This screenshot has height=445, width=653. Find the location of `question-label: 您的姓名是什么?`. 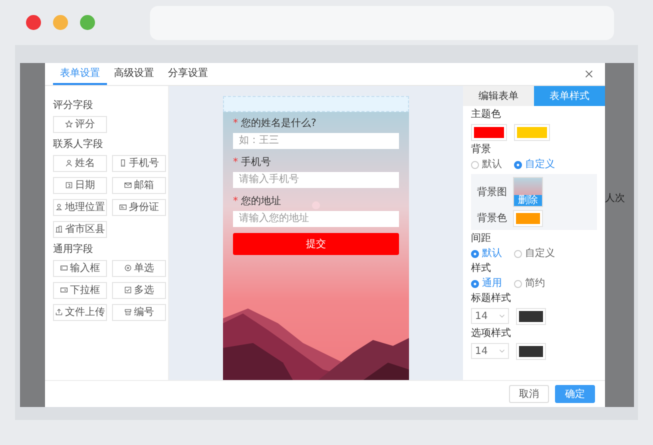

question-label: 您的姓名是什么? is located at coordinates (278, 123).